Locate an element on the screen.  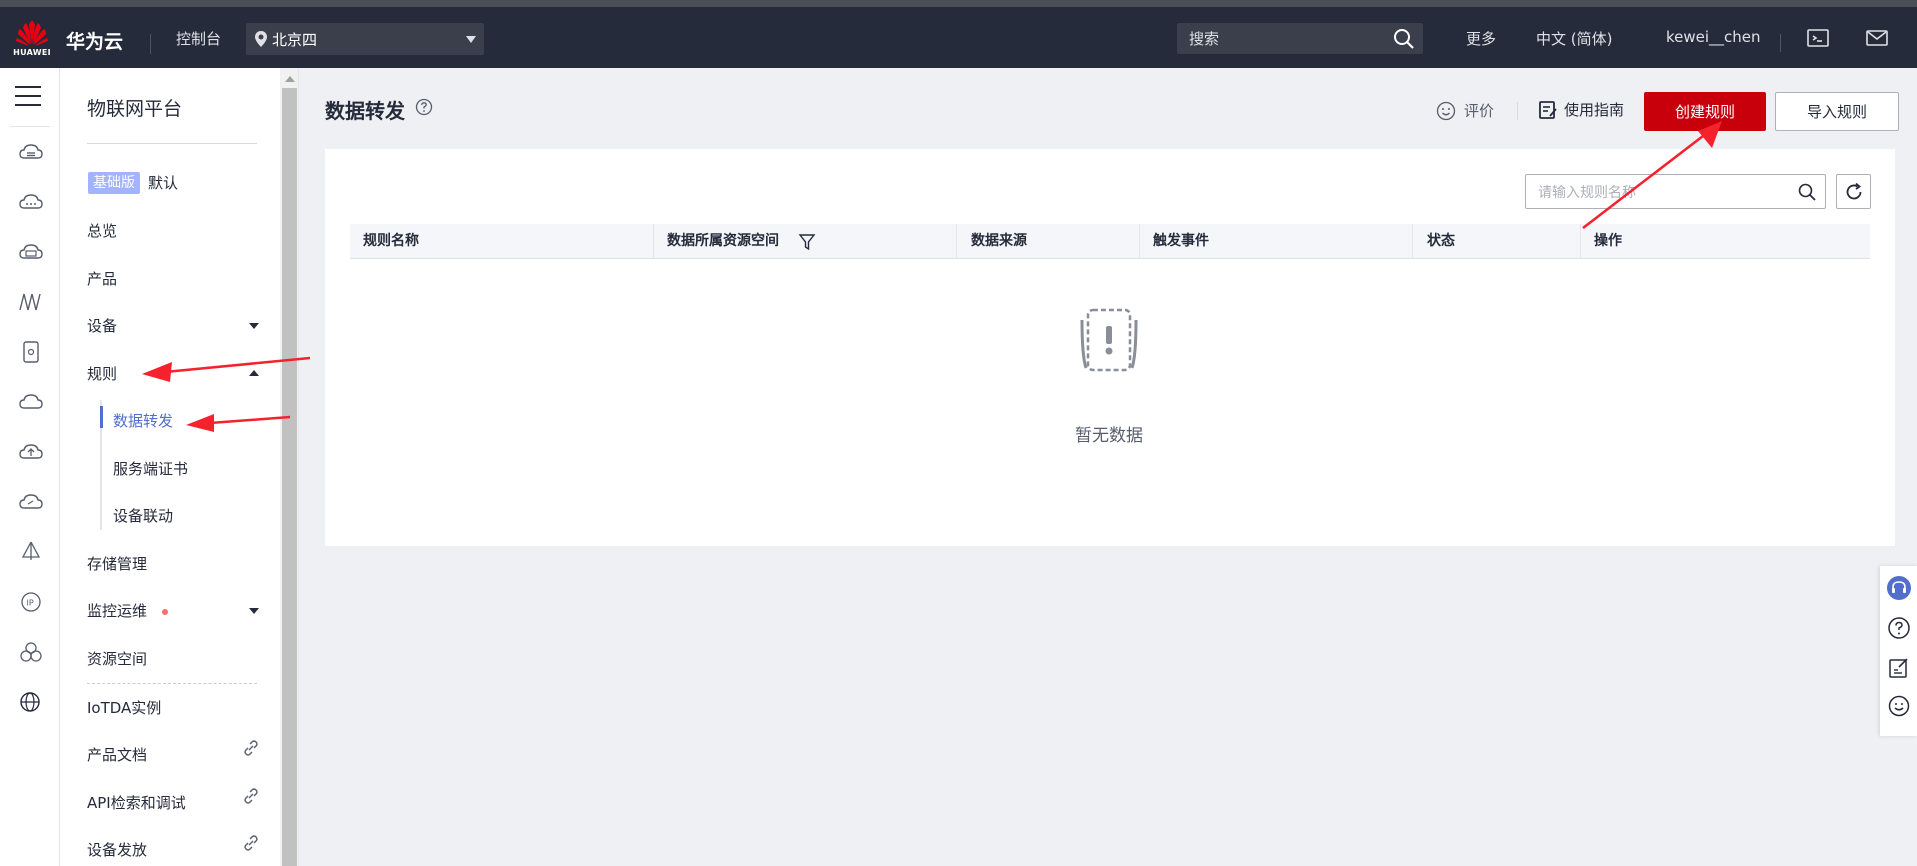
scroll-up-arrow-icon is located at coordinates (290, 79).